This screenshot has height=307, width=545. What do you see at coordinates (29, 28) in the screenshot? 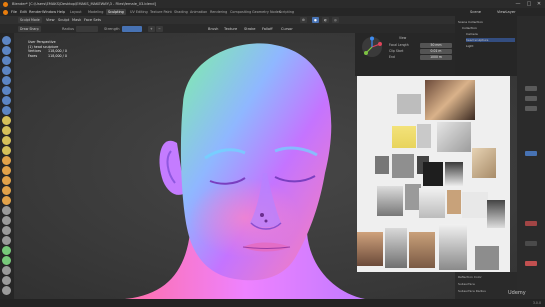
I see `brush-selector: Draw Sharp` at bounding box center [29, 28].